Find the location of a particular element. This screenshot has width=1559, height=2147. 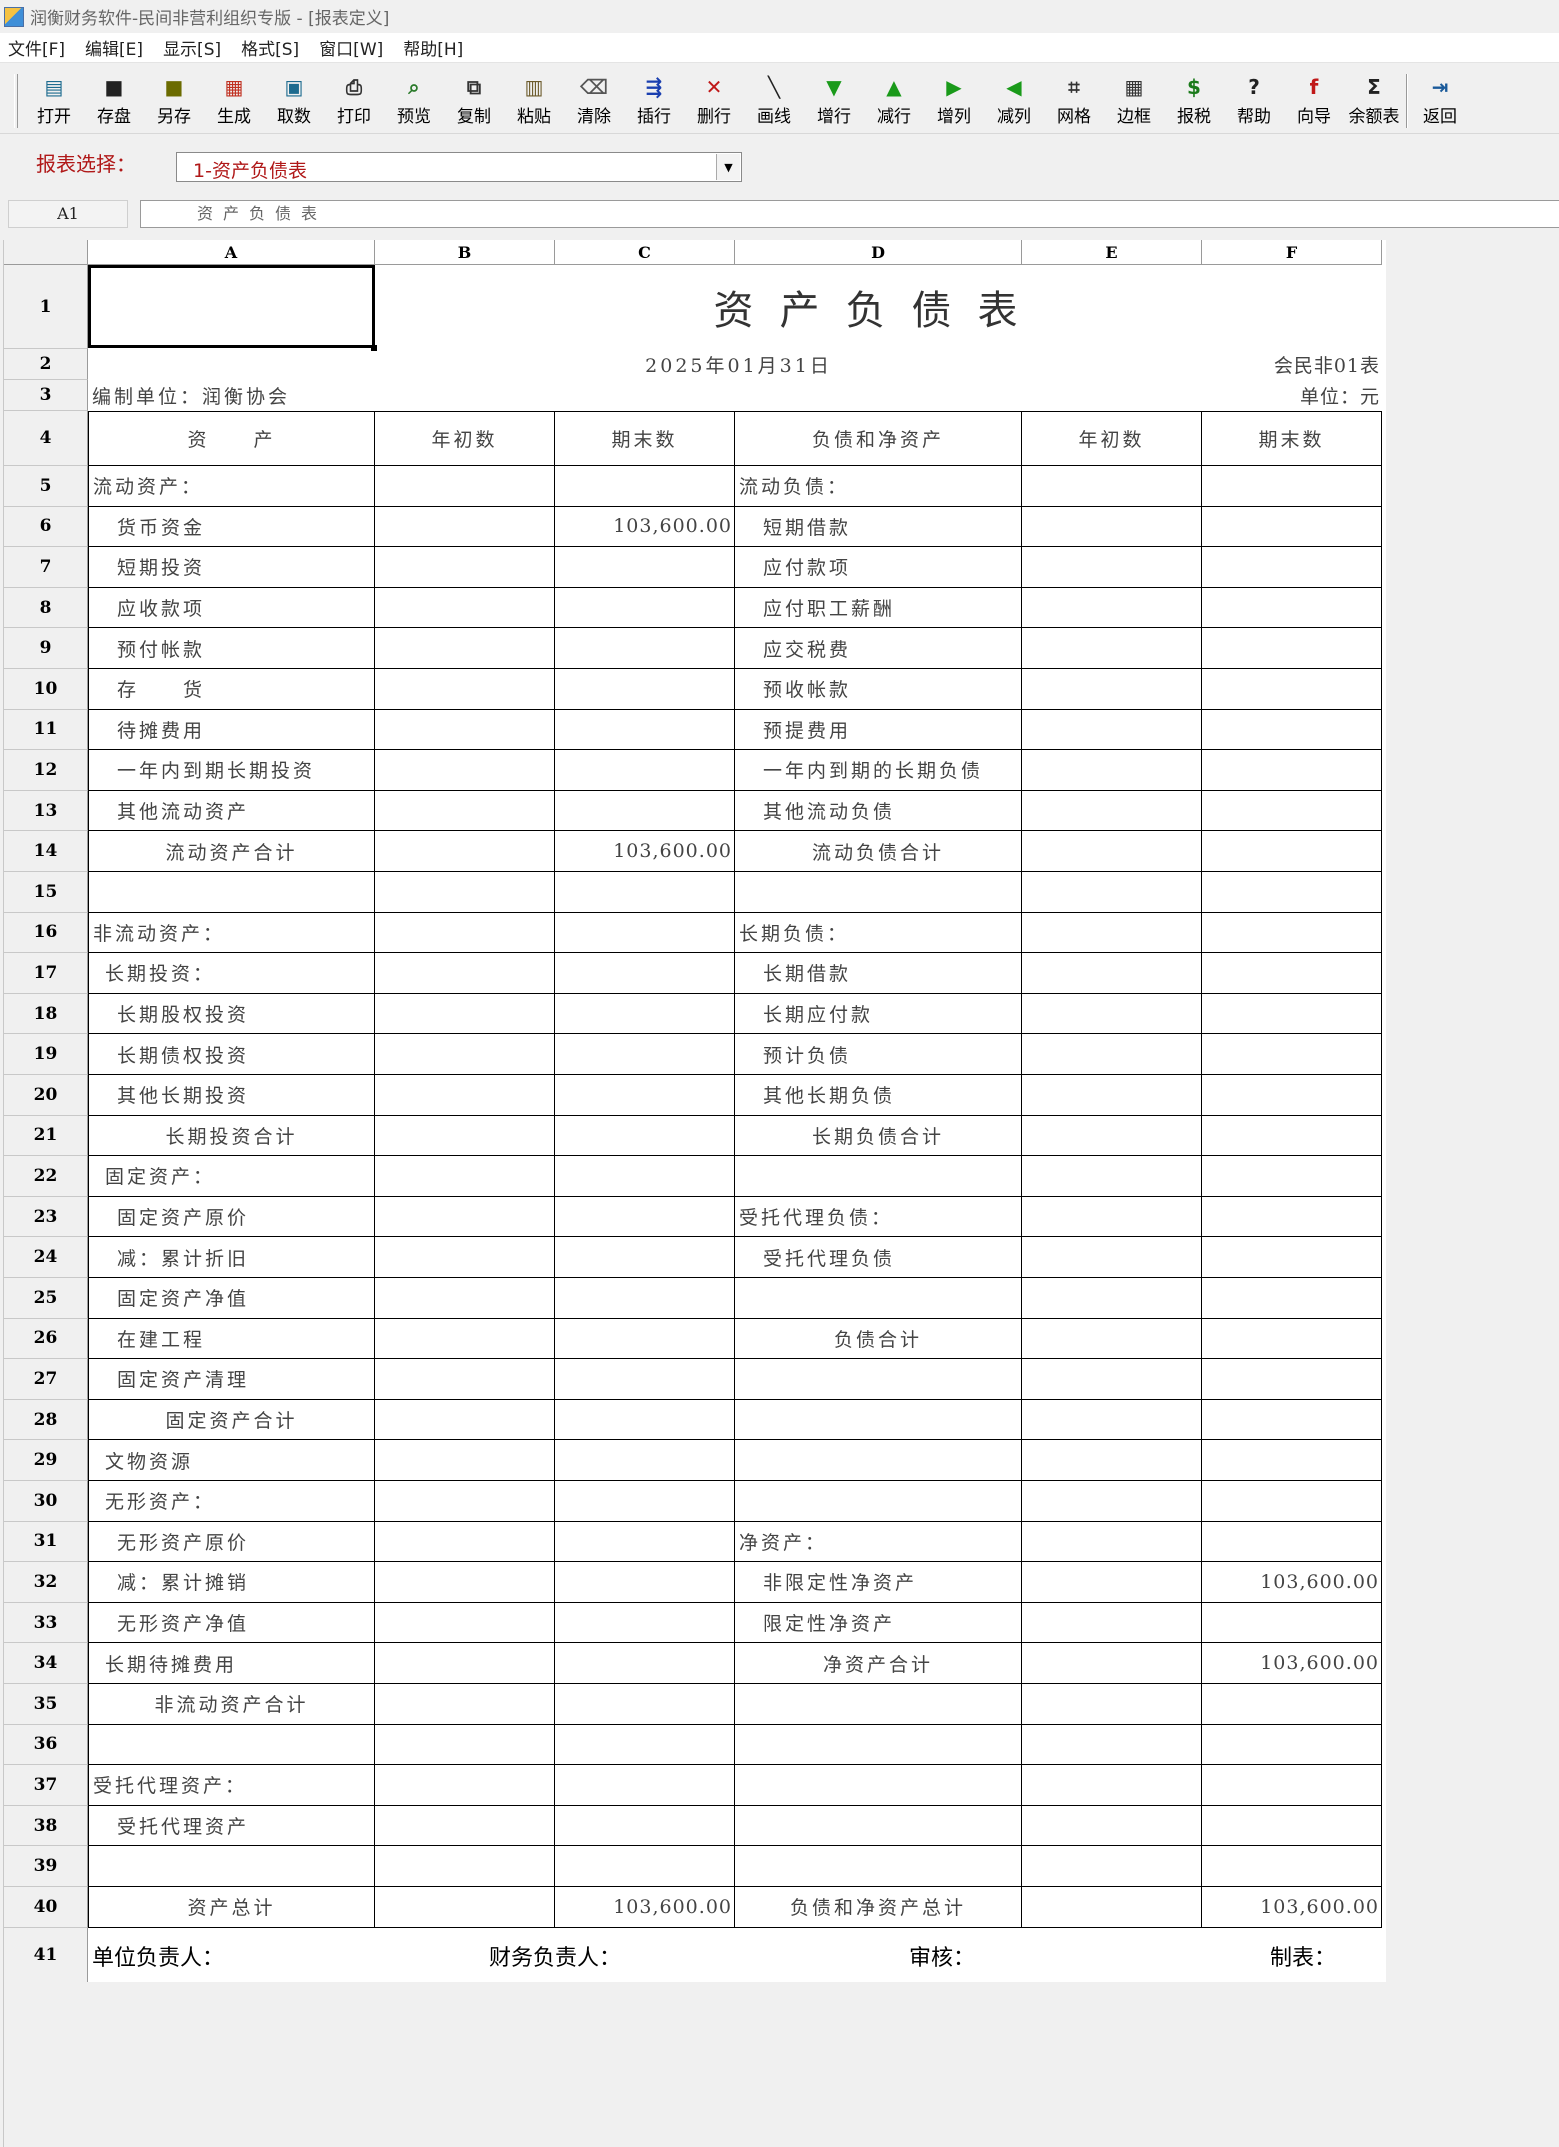

cell-c23 is located at coordinates (645, 1217).